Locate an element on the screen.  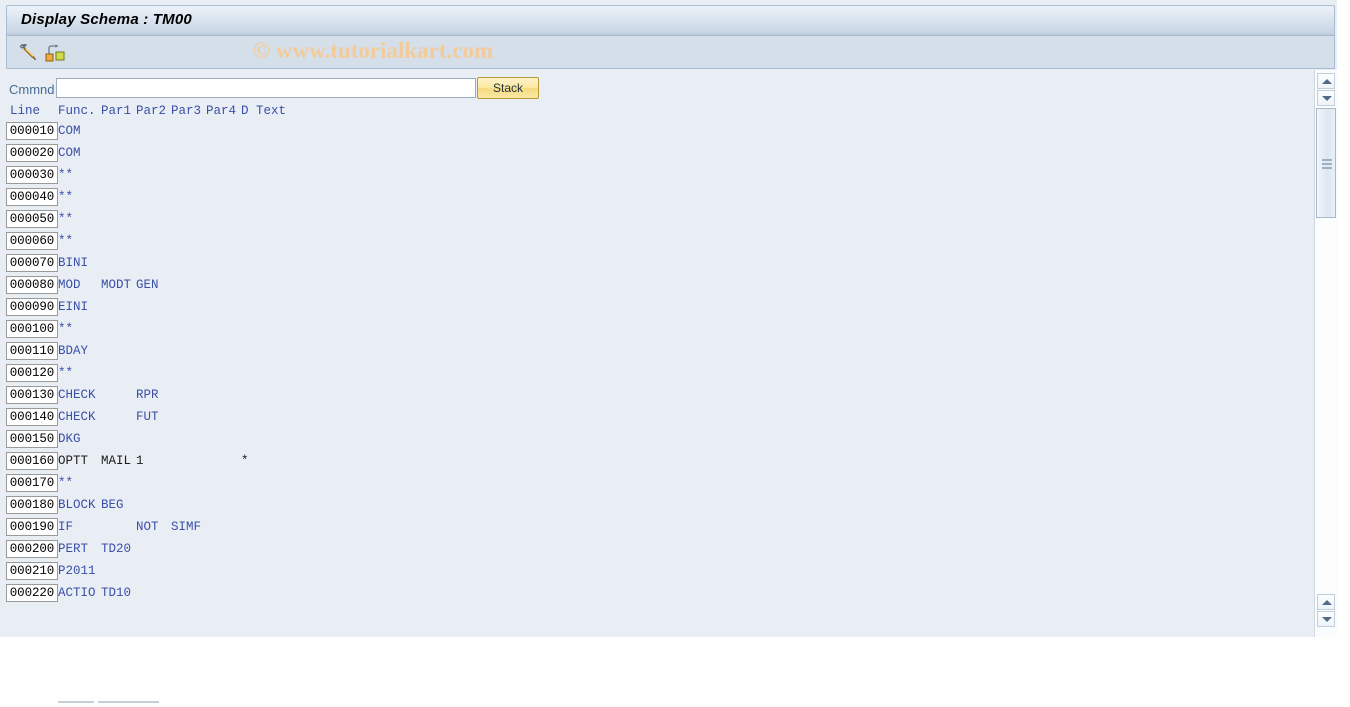
column-header-line: Line is located at coordinates (25, 111).